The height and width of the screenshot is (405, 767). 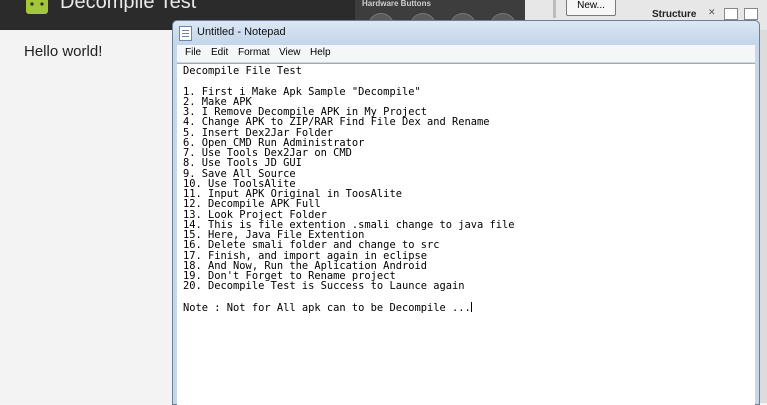 What do you see at coordinates (471, 306) in the screenshot?
I see `text-caret` at bounding box center [471, 306].